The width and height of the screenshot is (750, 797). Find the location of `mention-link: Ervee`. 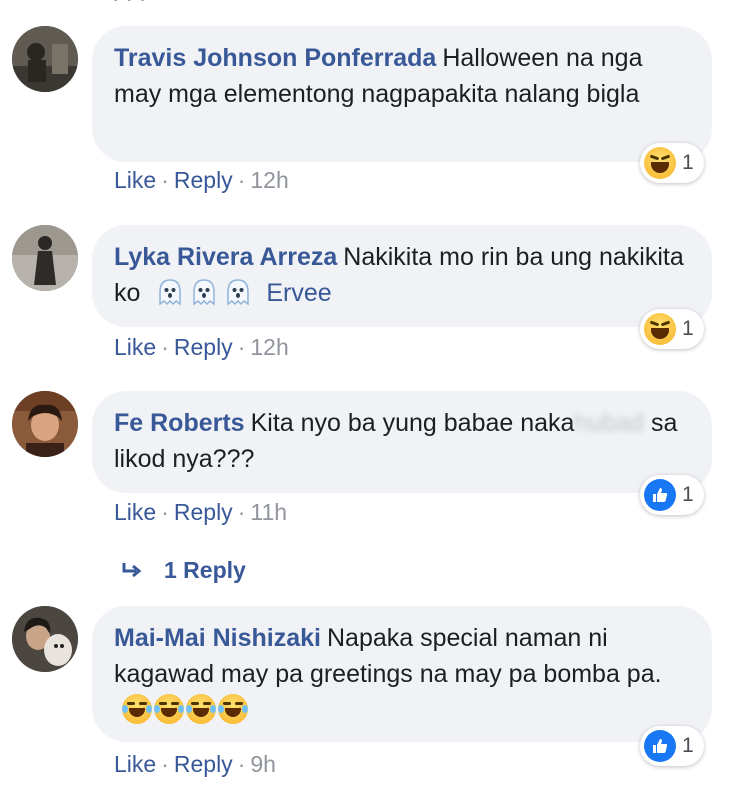

mention-link: Ervee is located at coordinates (298, 293).